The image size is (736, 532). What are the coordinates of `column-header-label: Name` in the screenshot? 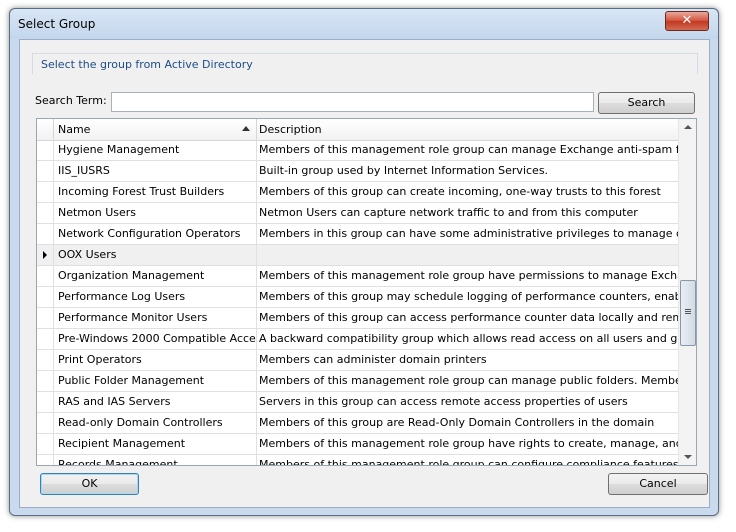 It's located at (74, 129).